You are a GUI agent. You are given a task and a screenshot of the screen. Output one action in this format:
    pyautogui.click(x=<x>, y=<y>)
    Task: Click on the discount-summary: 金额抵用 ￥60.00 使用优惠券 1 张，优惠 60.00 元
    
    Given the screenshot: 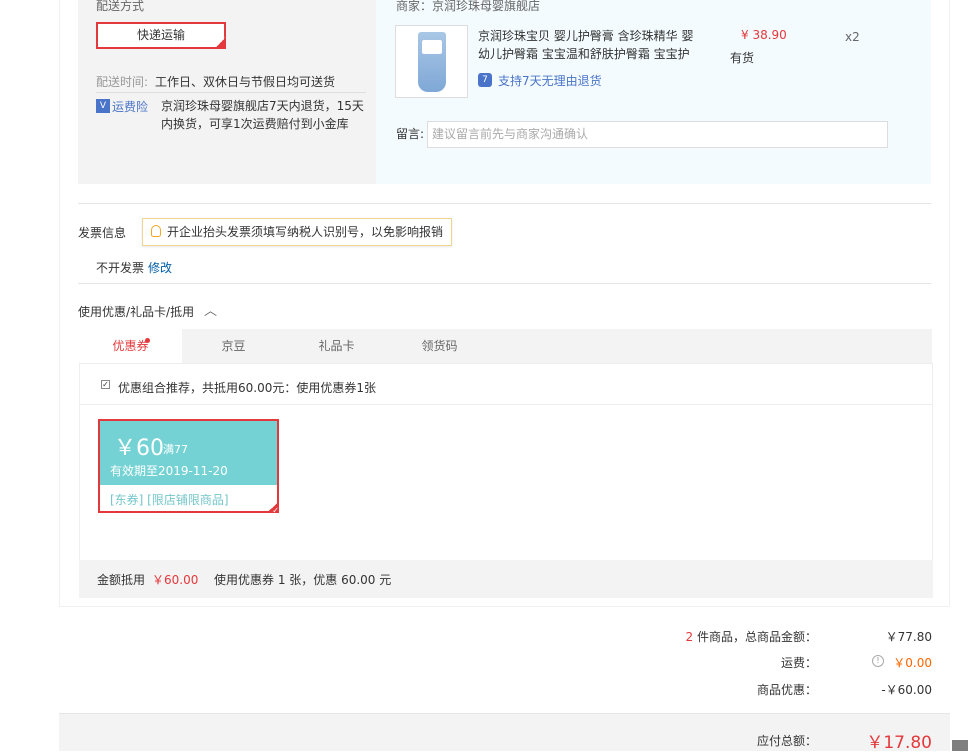 What is the action you would take?
    pyautogui.click(x=506, y=579)
    